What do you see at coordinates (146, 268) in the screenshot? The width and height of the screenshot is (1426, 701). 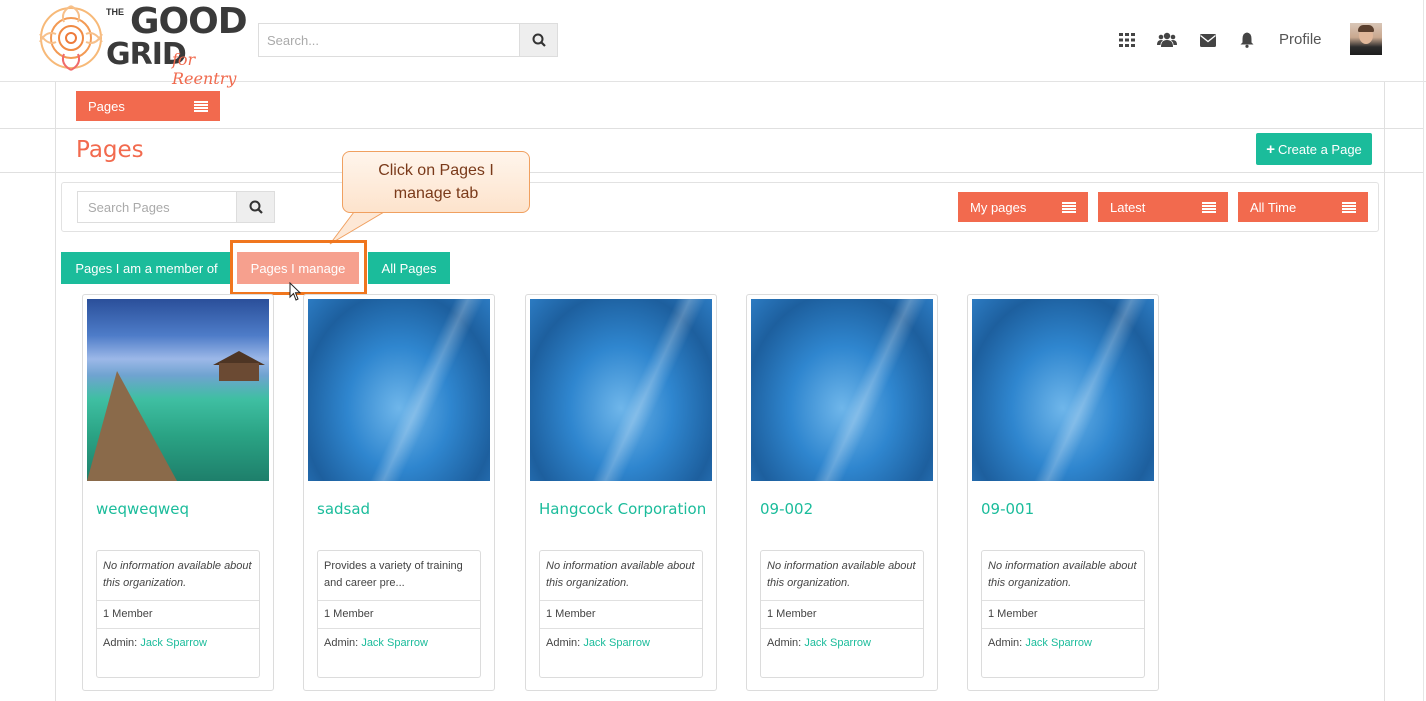 I see `tab-pages-member: Pages I am a member of` at bounding box center [146, 268].